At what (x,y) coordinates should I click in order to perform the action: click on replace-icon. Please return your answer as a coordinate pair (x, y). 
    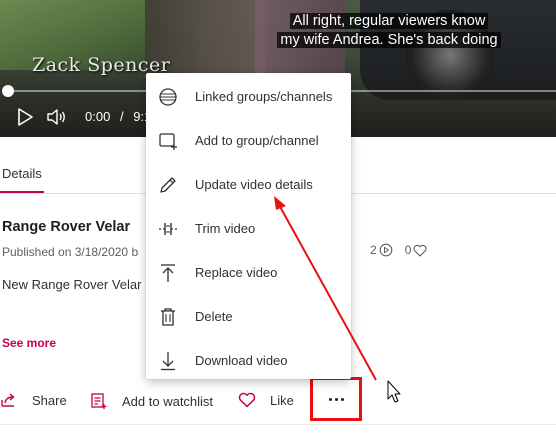
    Looking at the image, I should click on (168, 273).